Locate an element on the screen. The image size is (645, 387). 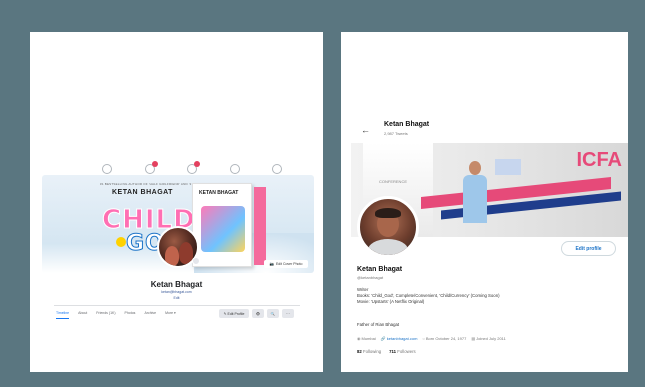
groups-icon is located at coordinates (234, 169).